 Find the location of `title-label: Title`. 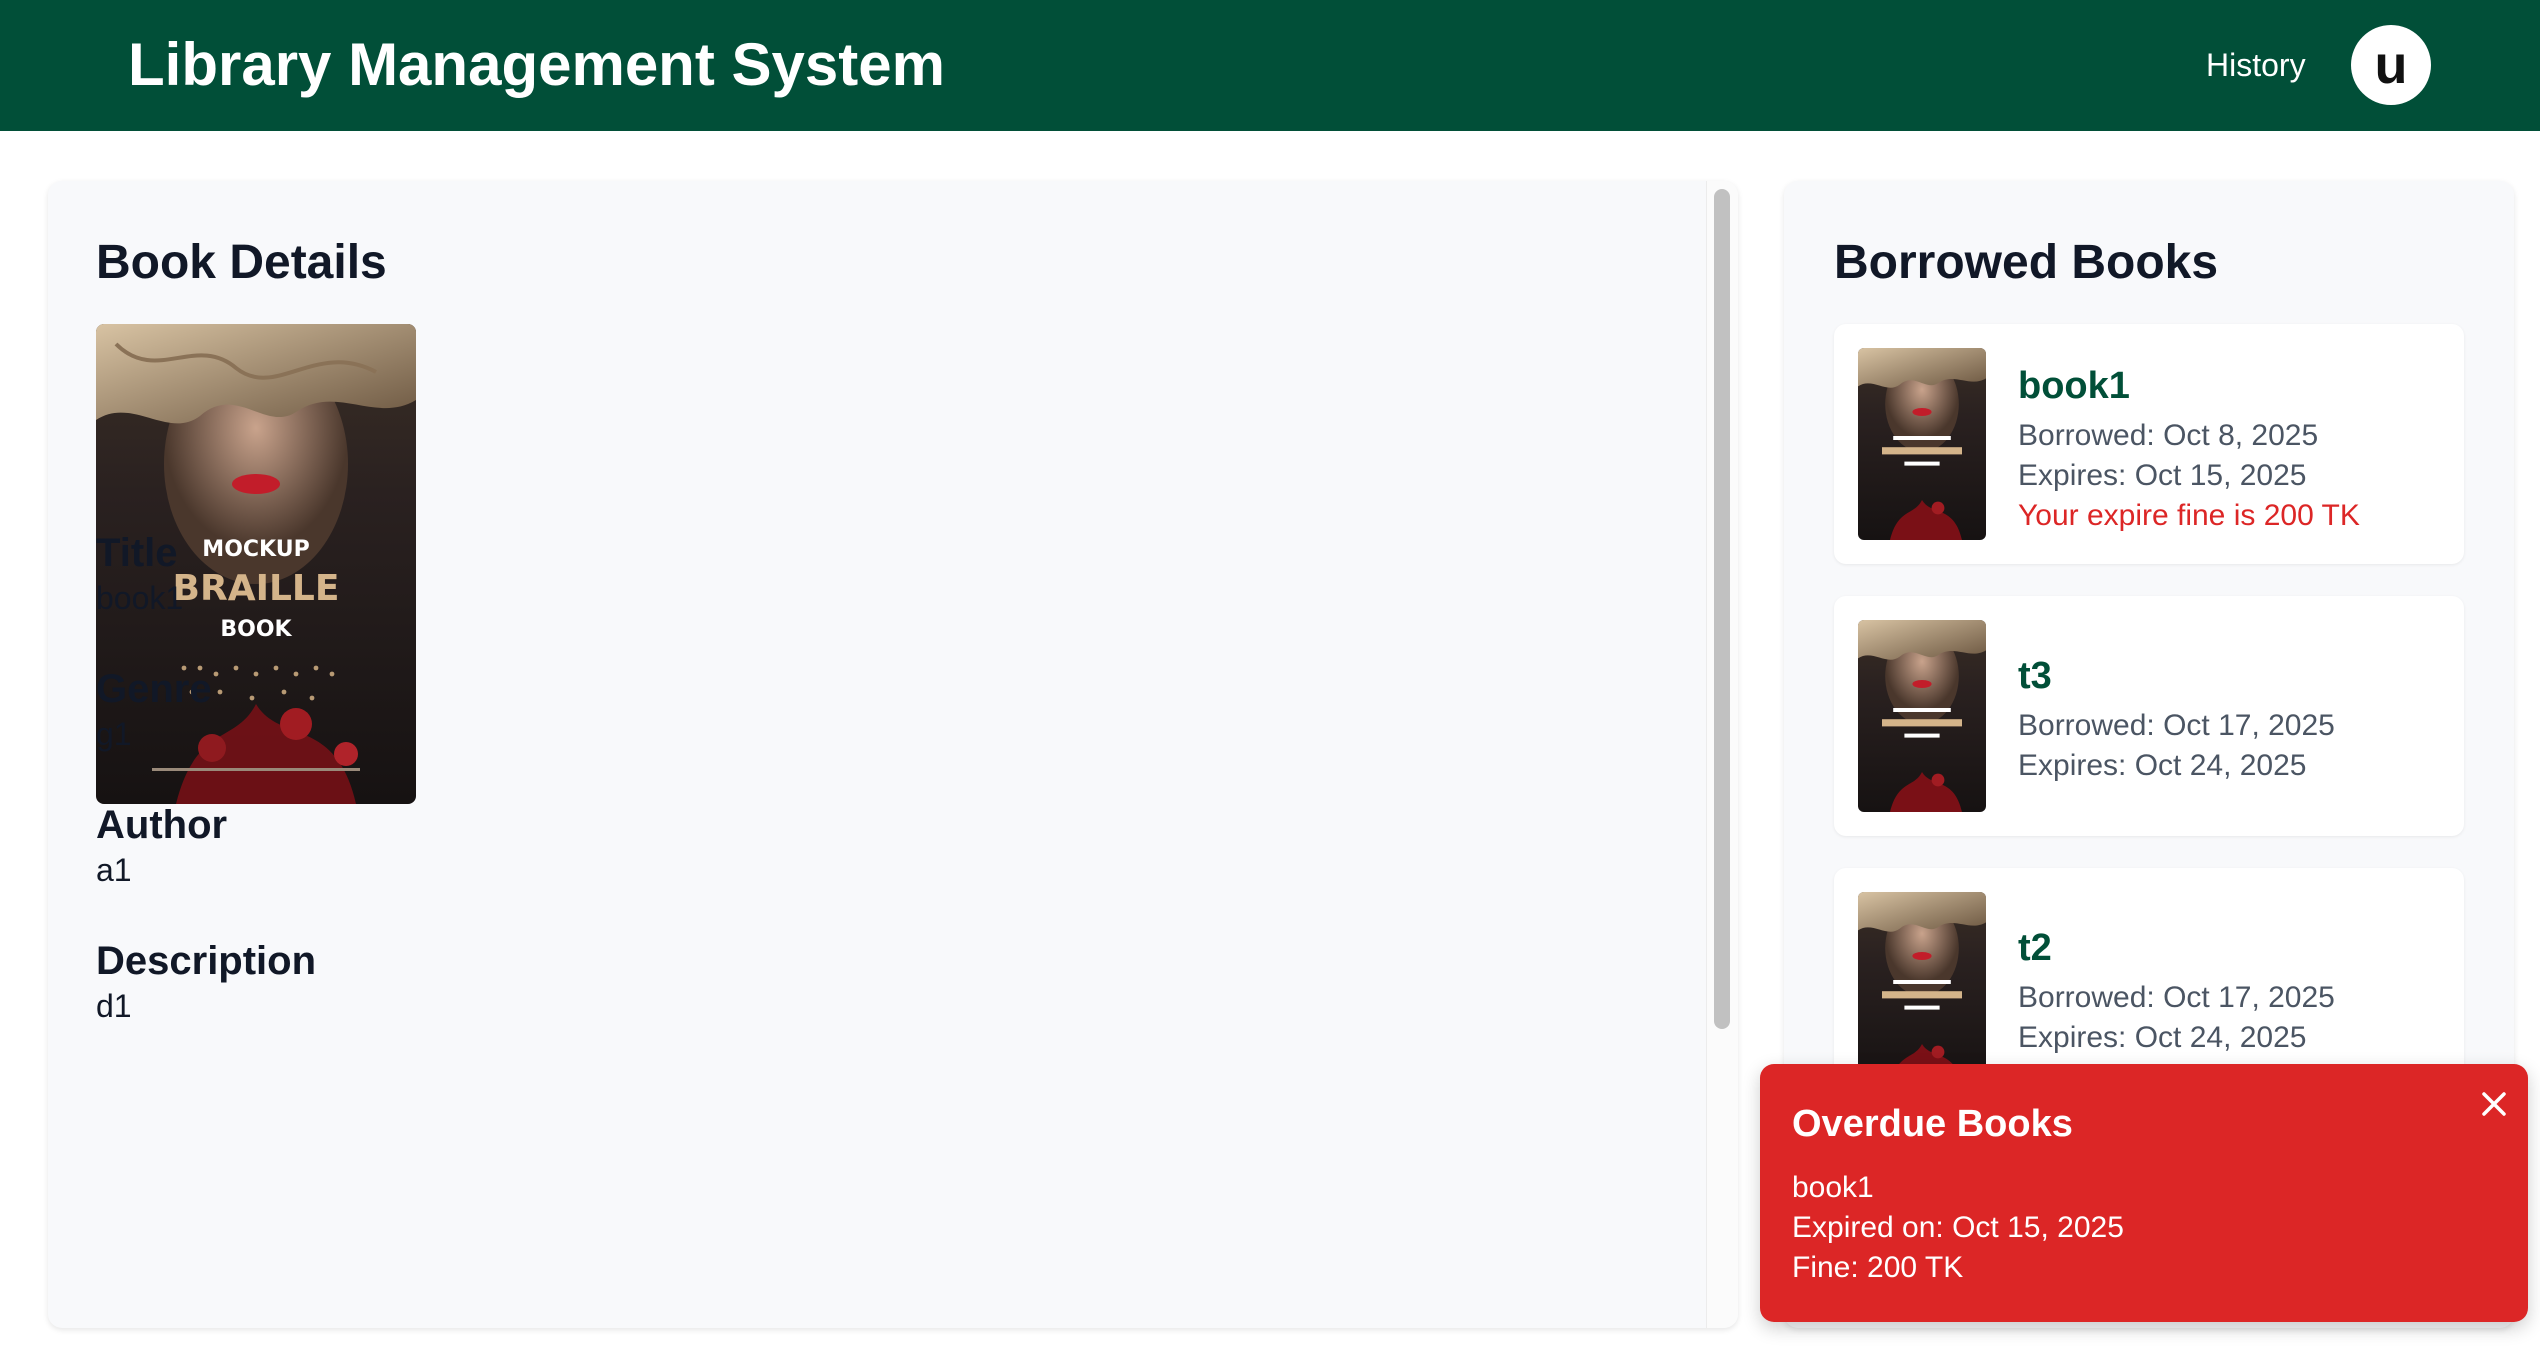

title-label: Title is located at coordinates (137, 553).